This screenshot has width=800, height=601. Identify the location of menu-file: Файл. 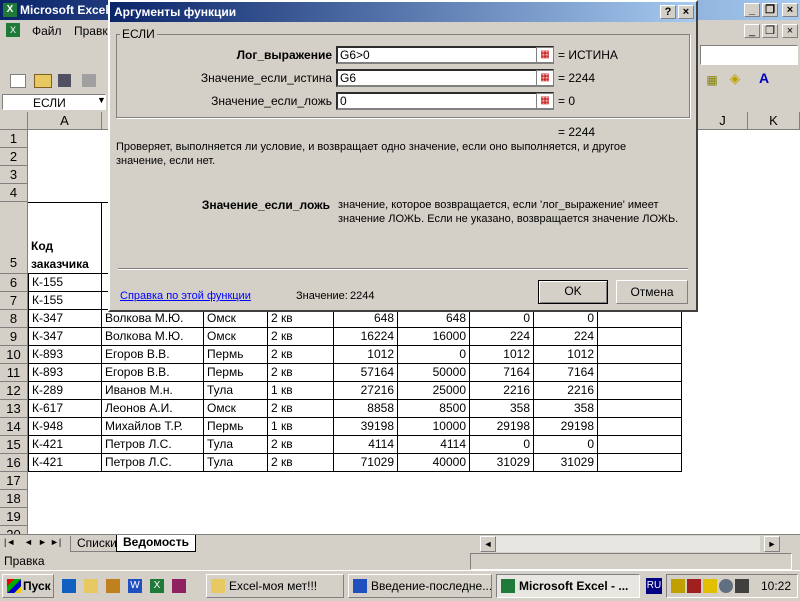
(47, 31).